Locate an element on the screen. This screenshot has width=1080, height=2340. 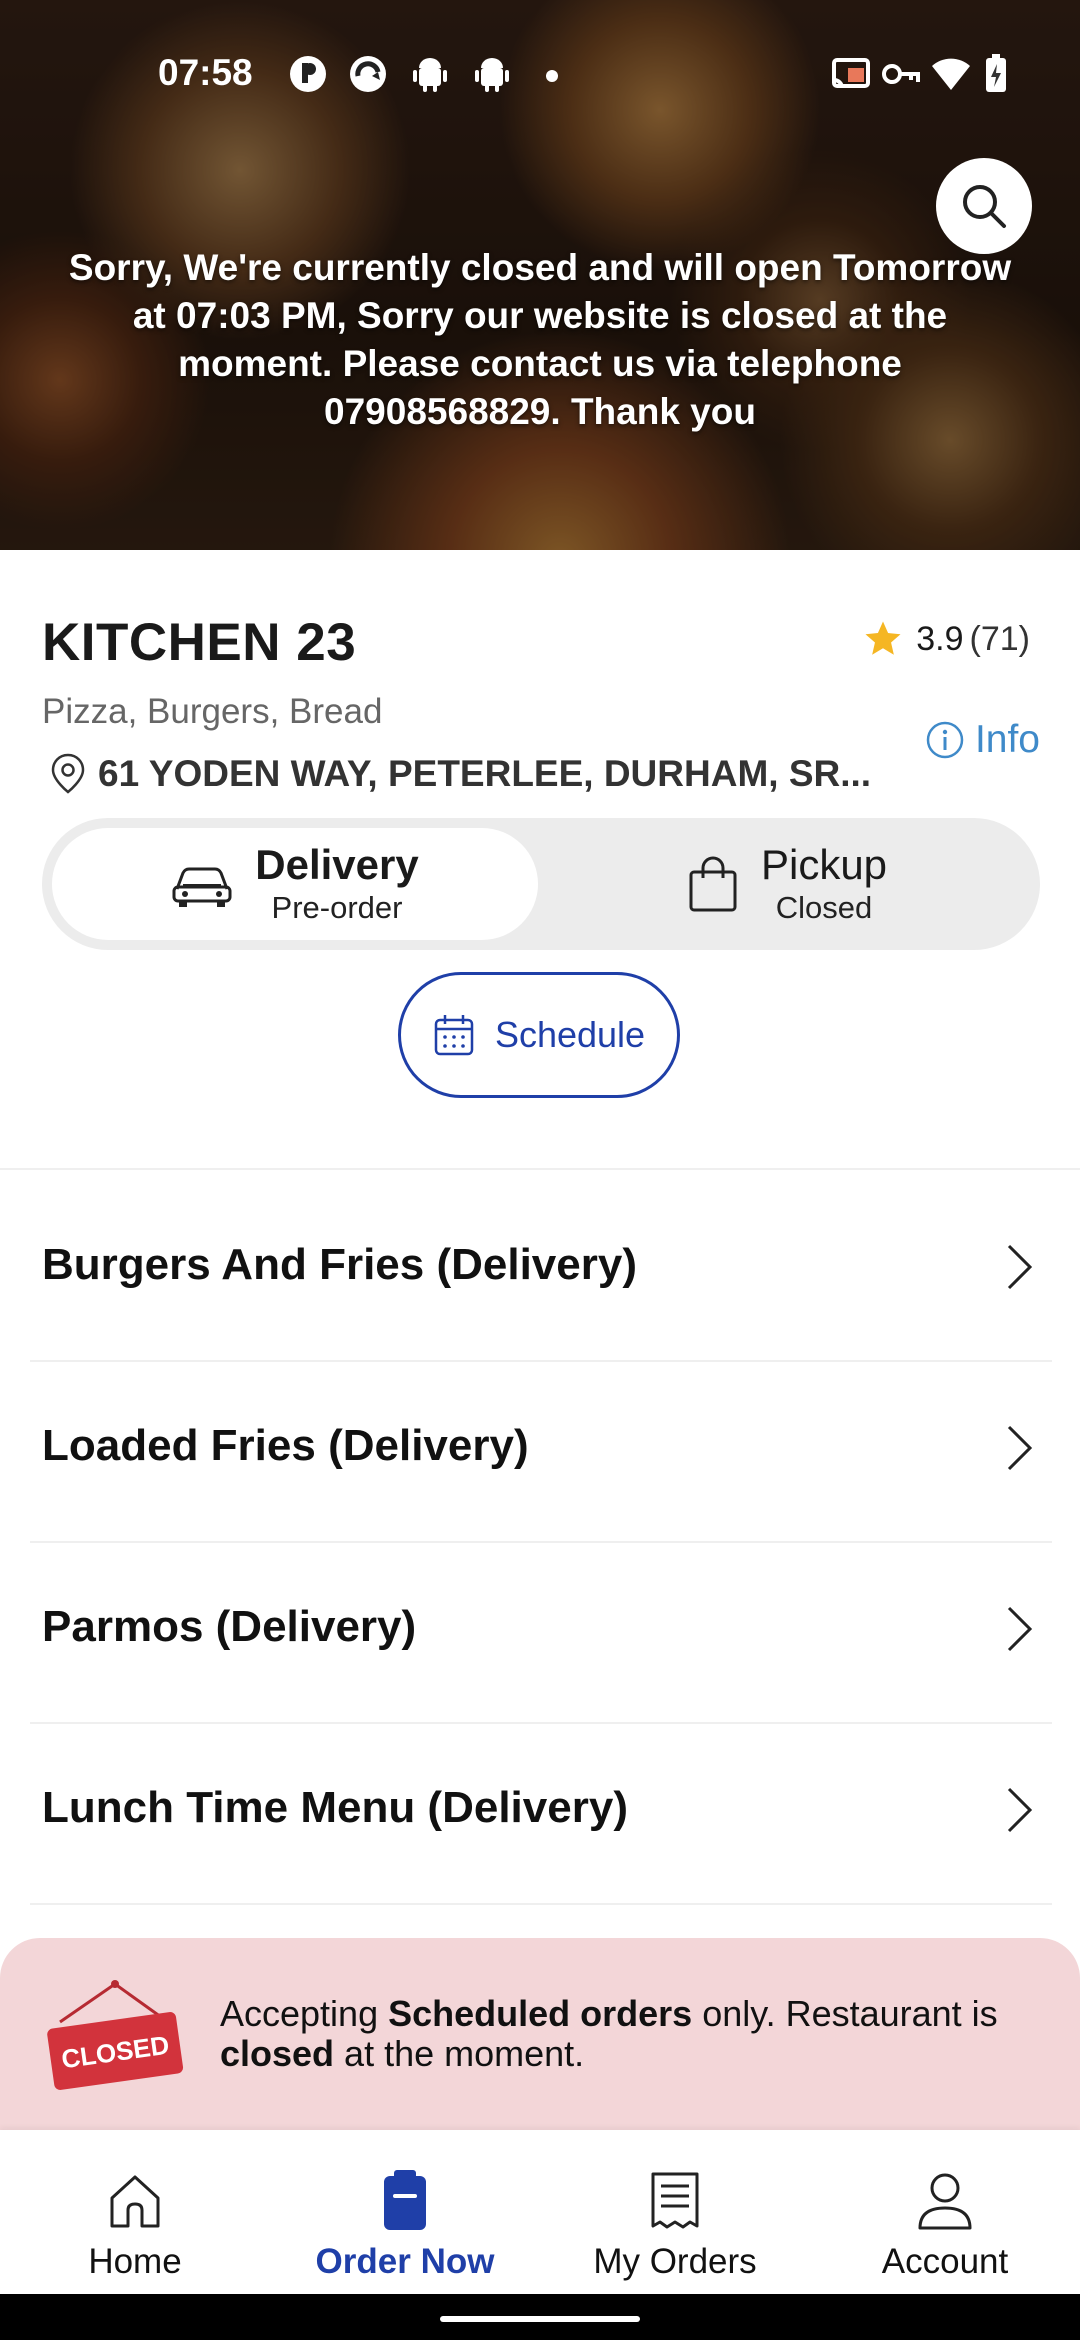
order-now-icon is located at coordinates (405, 2200).